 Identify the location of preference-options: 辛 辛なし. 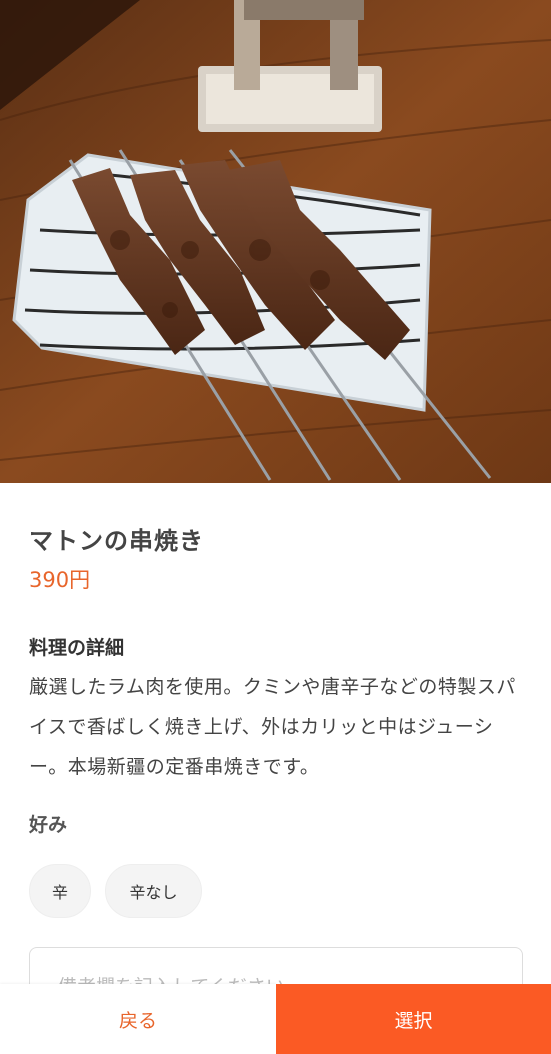
(115, 891).